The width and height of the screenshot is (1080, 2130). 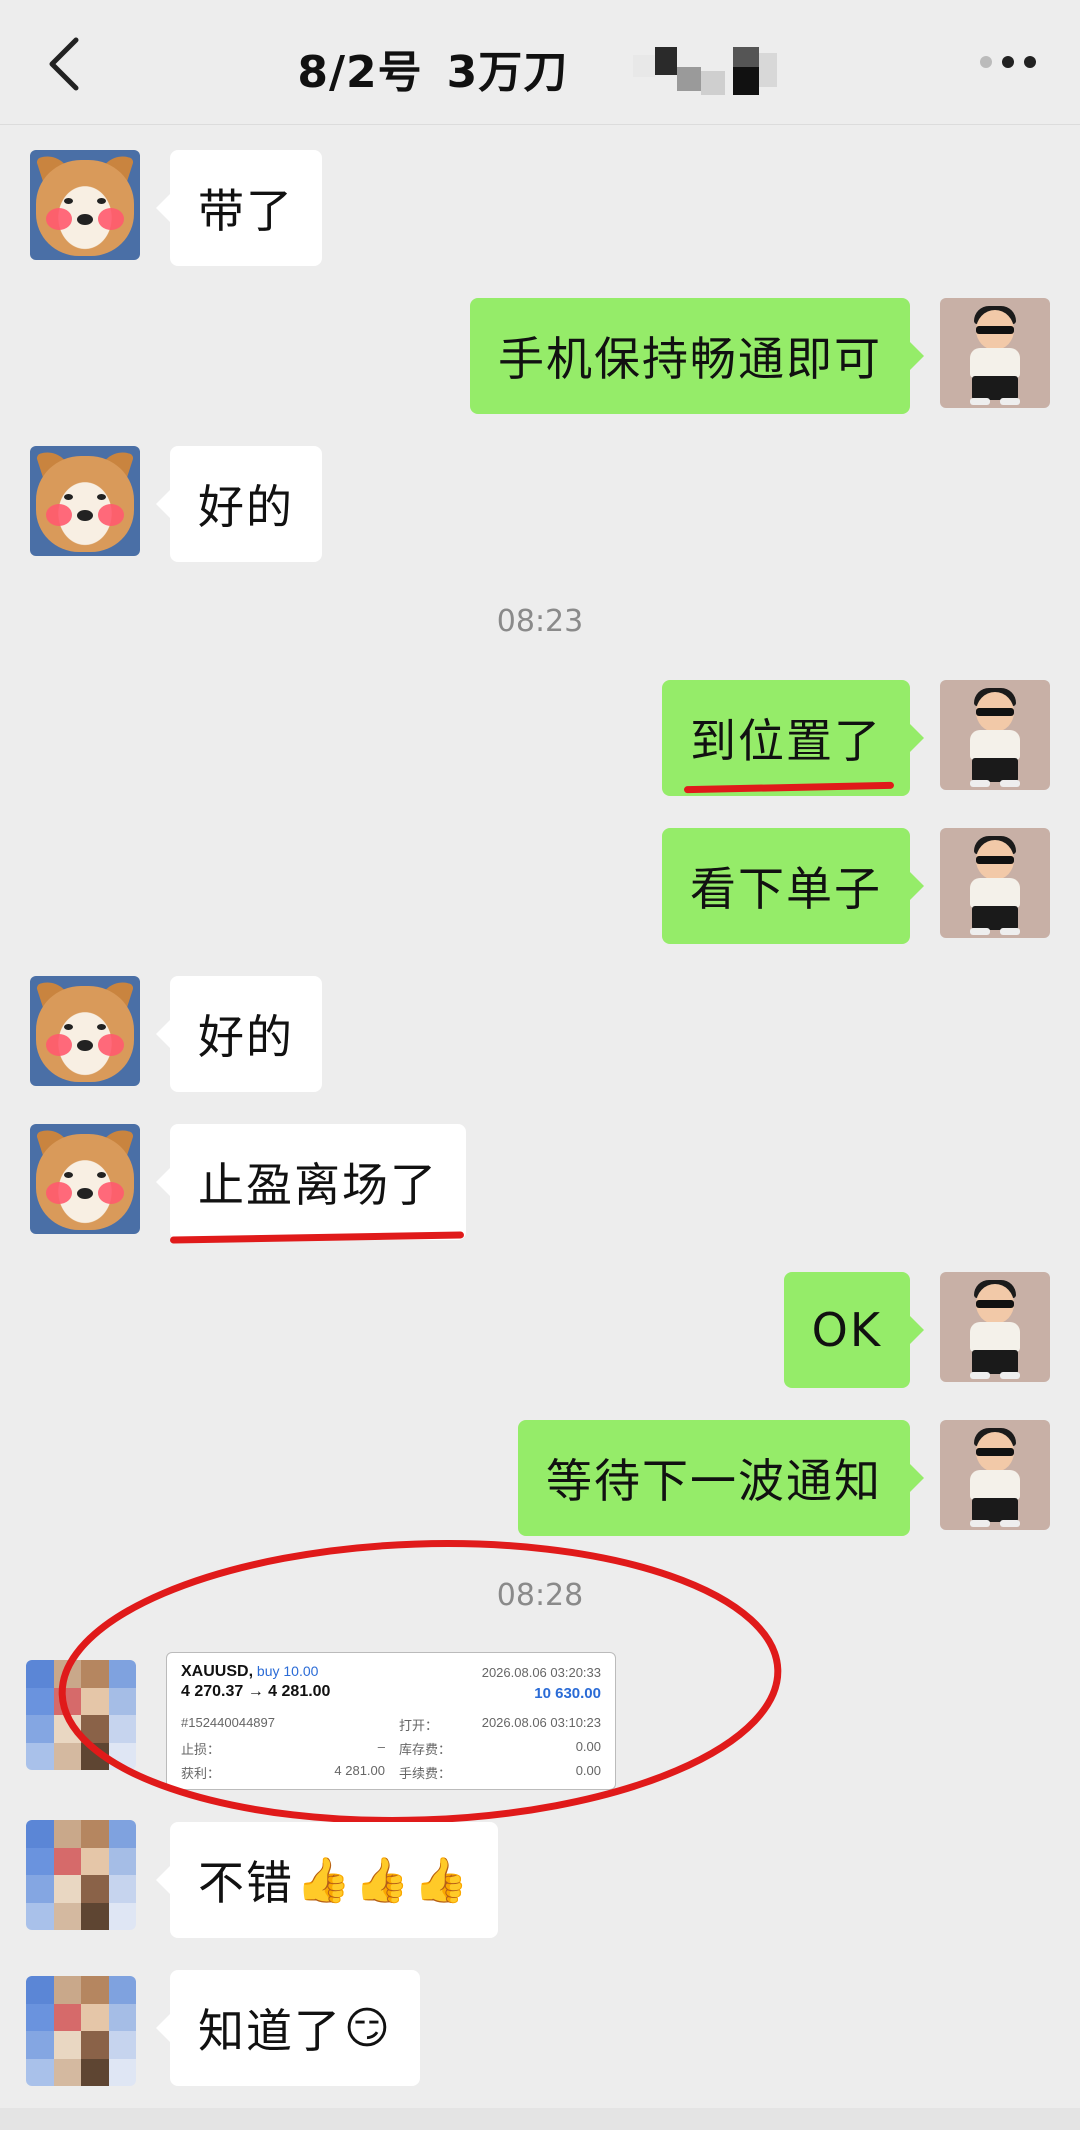 I want to click on input-bar-edge, so click(x=540, y=2119).